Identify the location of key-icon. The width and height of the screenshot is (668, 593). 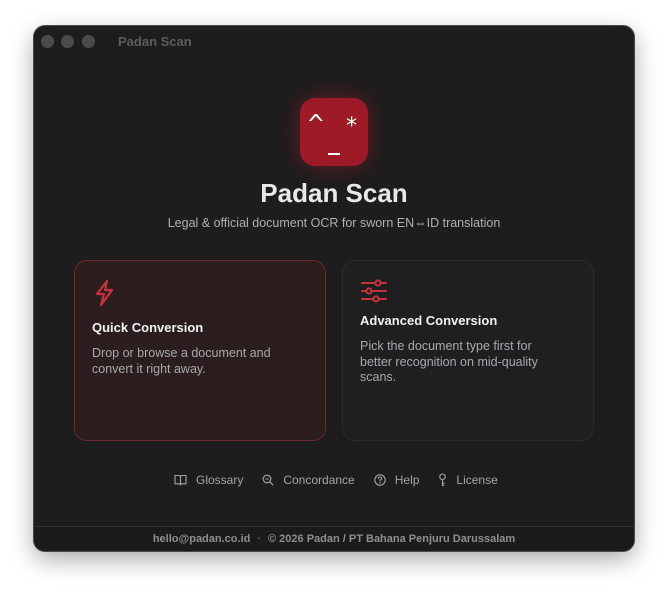
(443, 479).